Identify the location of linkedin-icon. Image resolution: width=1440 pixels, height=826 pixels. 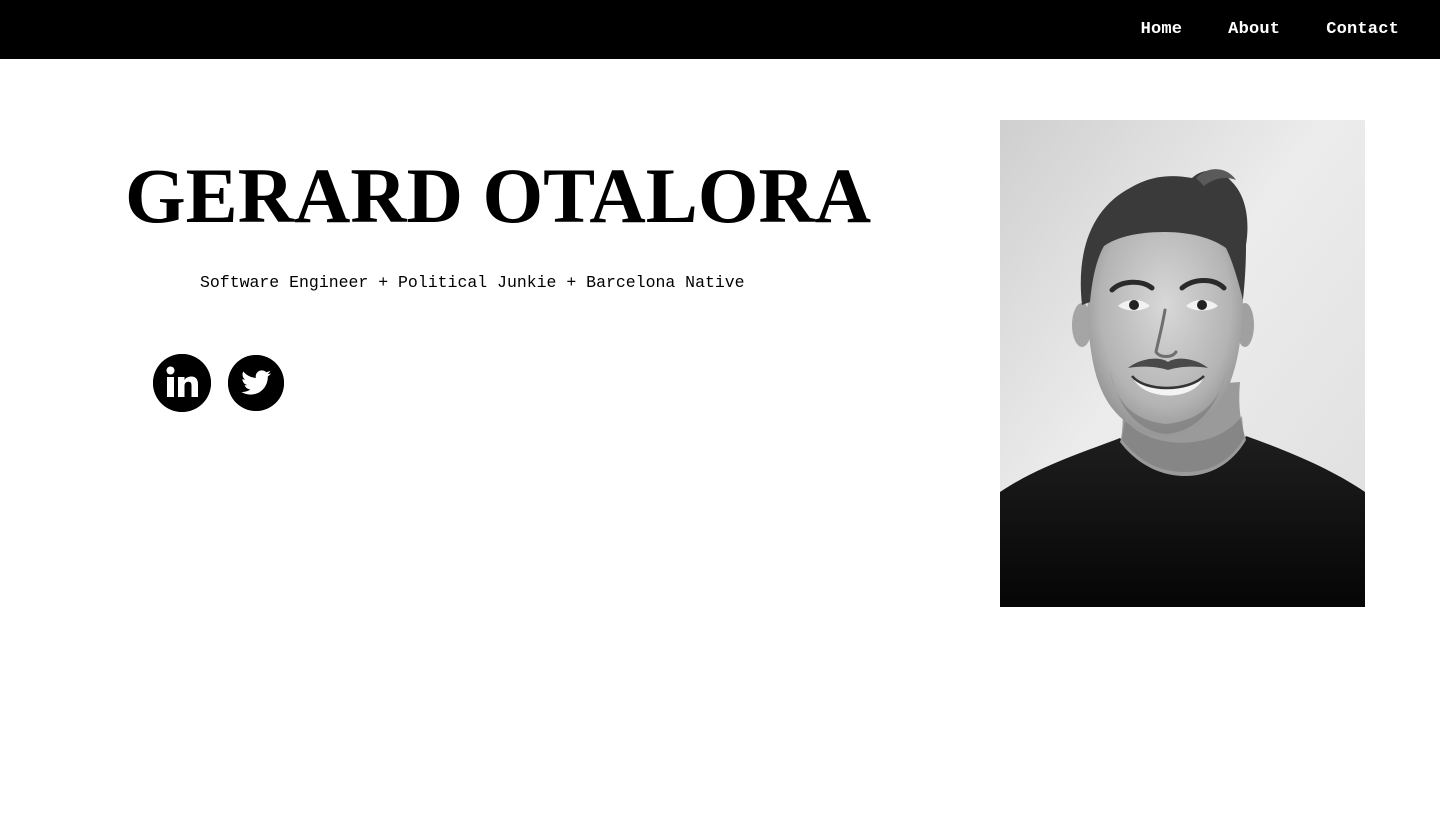
(182, 382).